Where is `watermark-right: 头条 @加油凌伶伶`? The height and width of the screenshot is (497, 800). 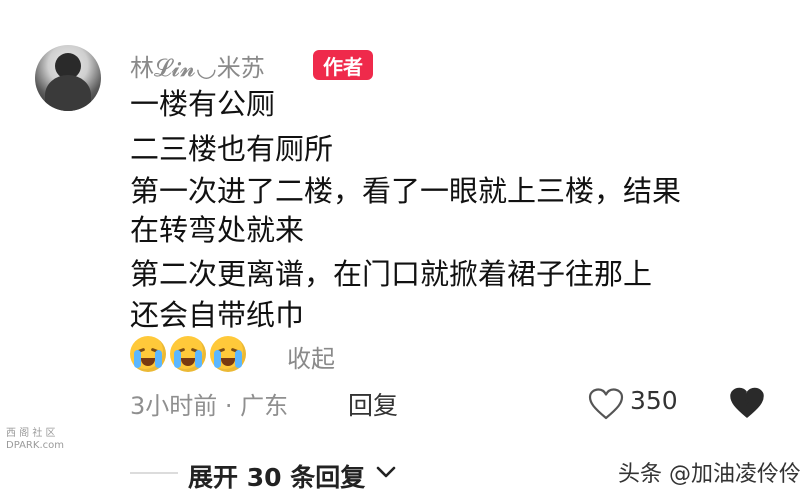 watermark-right: 头条 @加油凌伶伶 is located at coordinates (709, 474).